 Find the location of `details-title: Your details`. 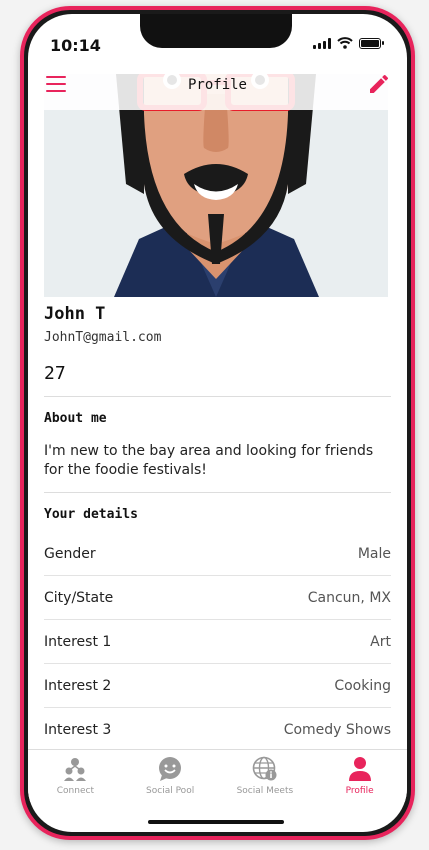

details-title: Your details is located at coordinates (91, 514).